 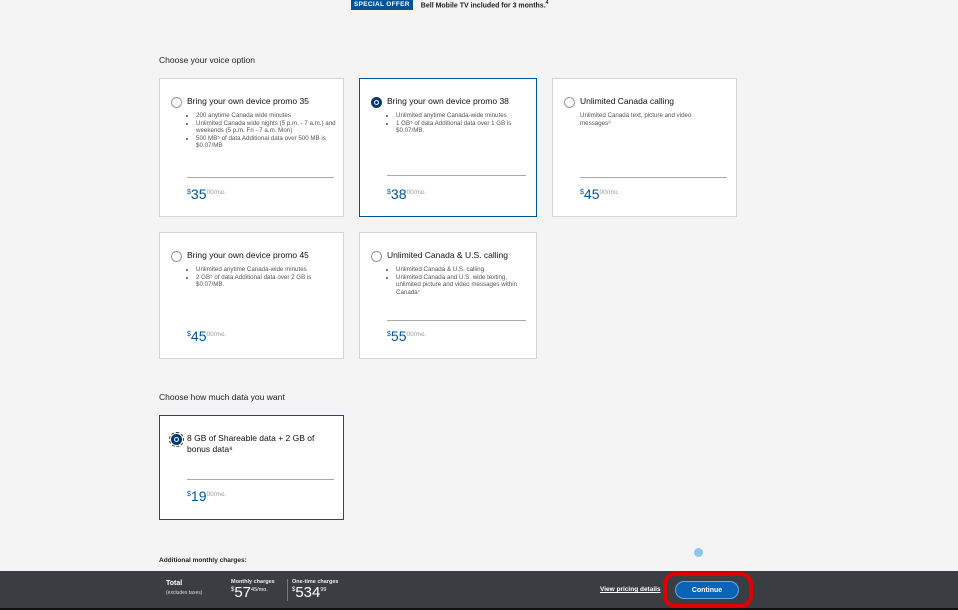 I want to click on plan-title: Bring your own device promo 45, so click(x=248, y=255).